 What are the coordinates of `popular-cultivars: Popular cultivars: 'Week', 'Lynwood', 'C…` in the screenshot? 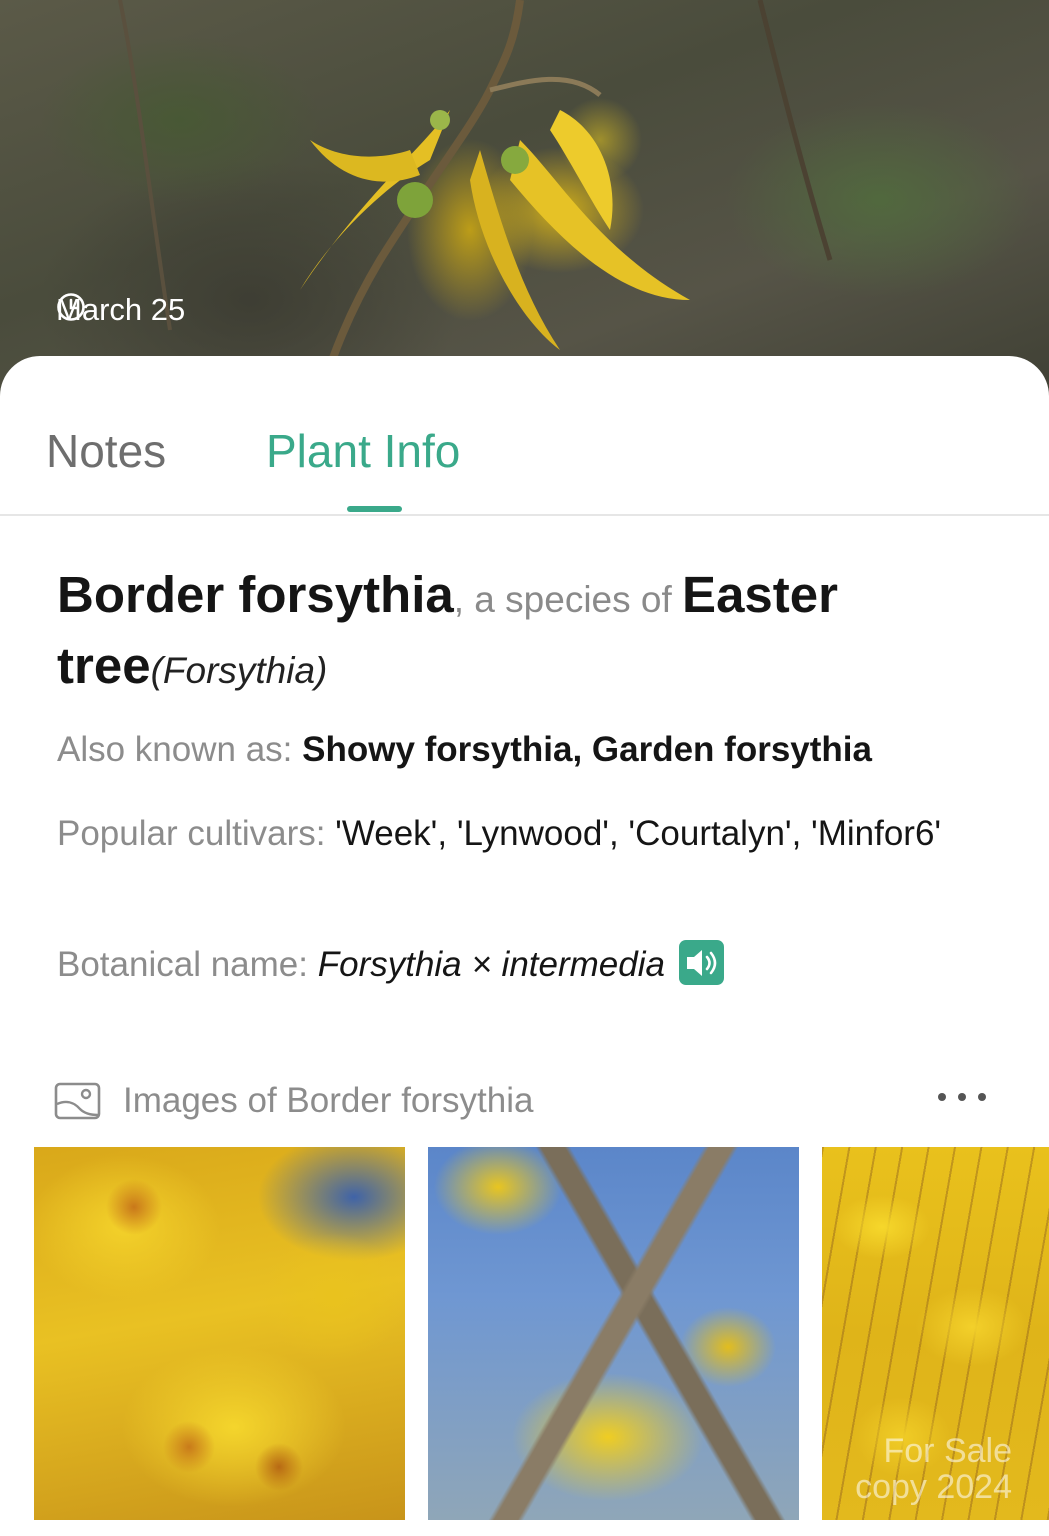 It's located at (532, 834).